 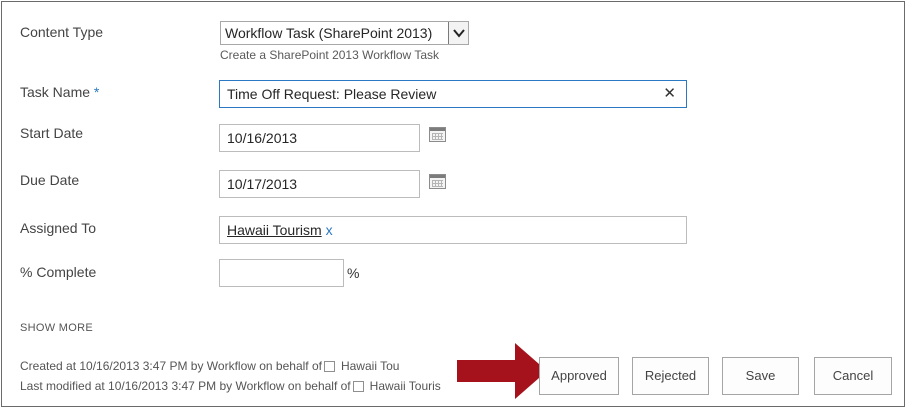 I want to click on content-type-select: Workflow Task (SharePoint 2013), so click(x=344, y=33).